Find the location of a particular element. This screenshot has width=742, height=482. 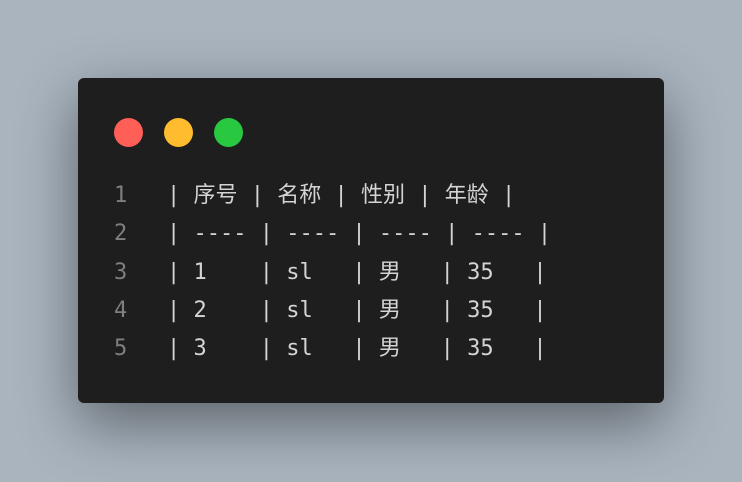

line-number: 2 is located at coordinates (121, 234).